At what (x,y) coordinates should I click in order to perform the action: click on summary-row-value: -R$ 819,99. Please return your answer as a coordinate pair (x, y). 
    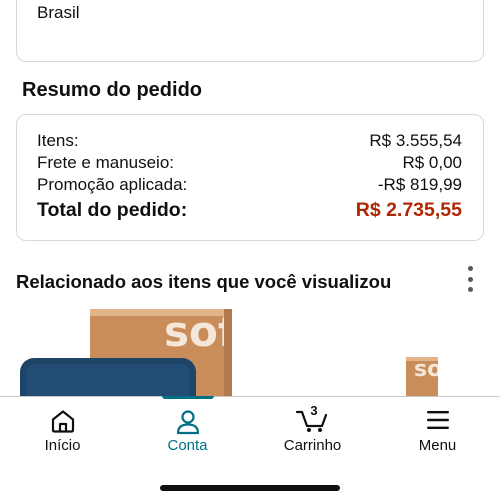
    Looking at the image, I should click on (419, 184).